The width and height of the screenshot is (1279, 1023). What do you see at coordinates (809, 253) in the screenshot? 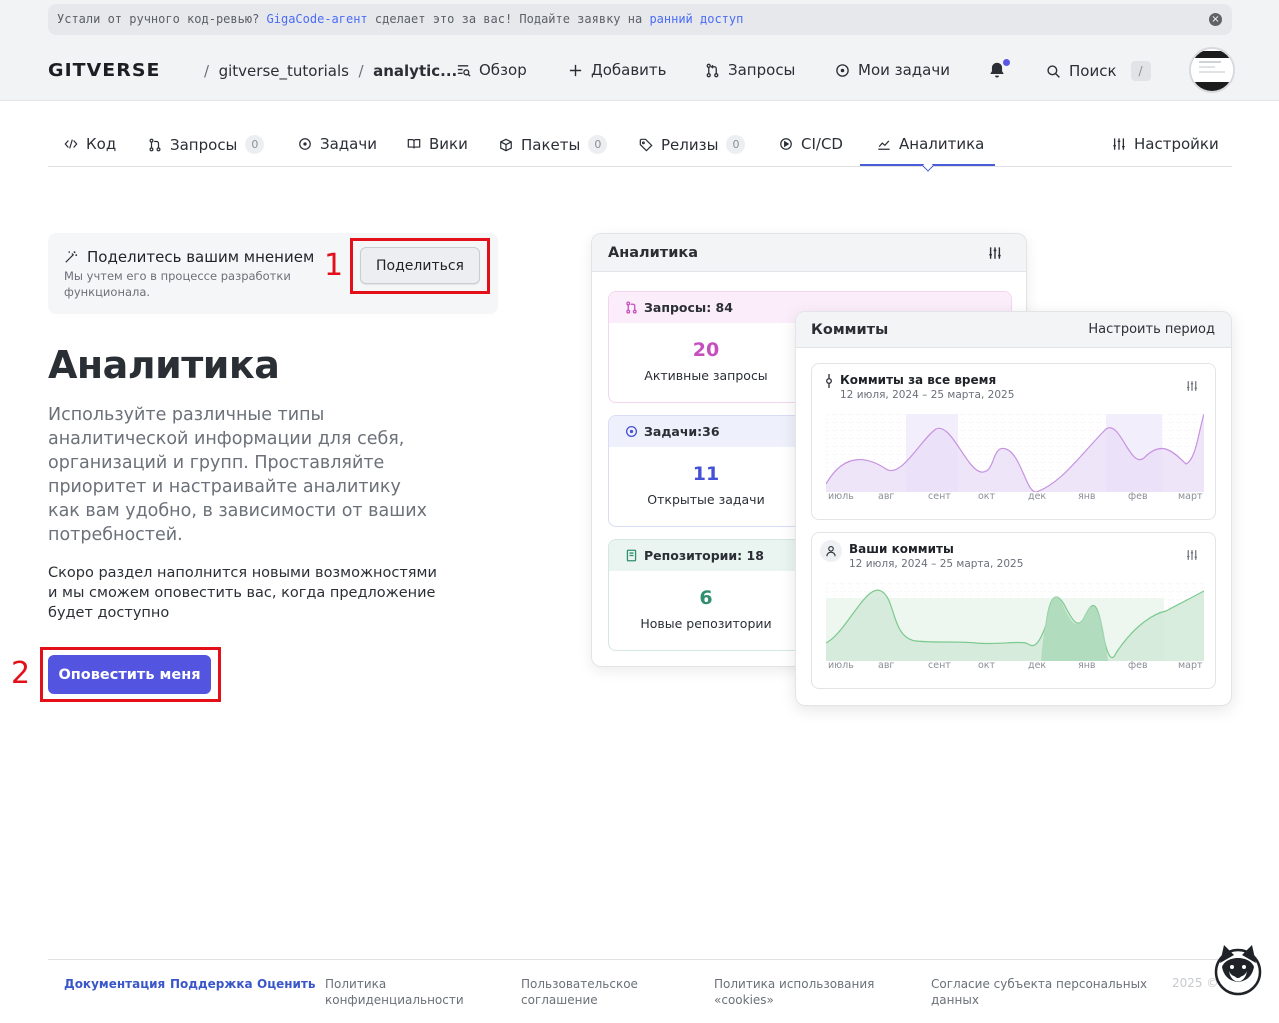
I see `analytics-preview-header: Аналитика` at bounding box center [809, 253].